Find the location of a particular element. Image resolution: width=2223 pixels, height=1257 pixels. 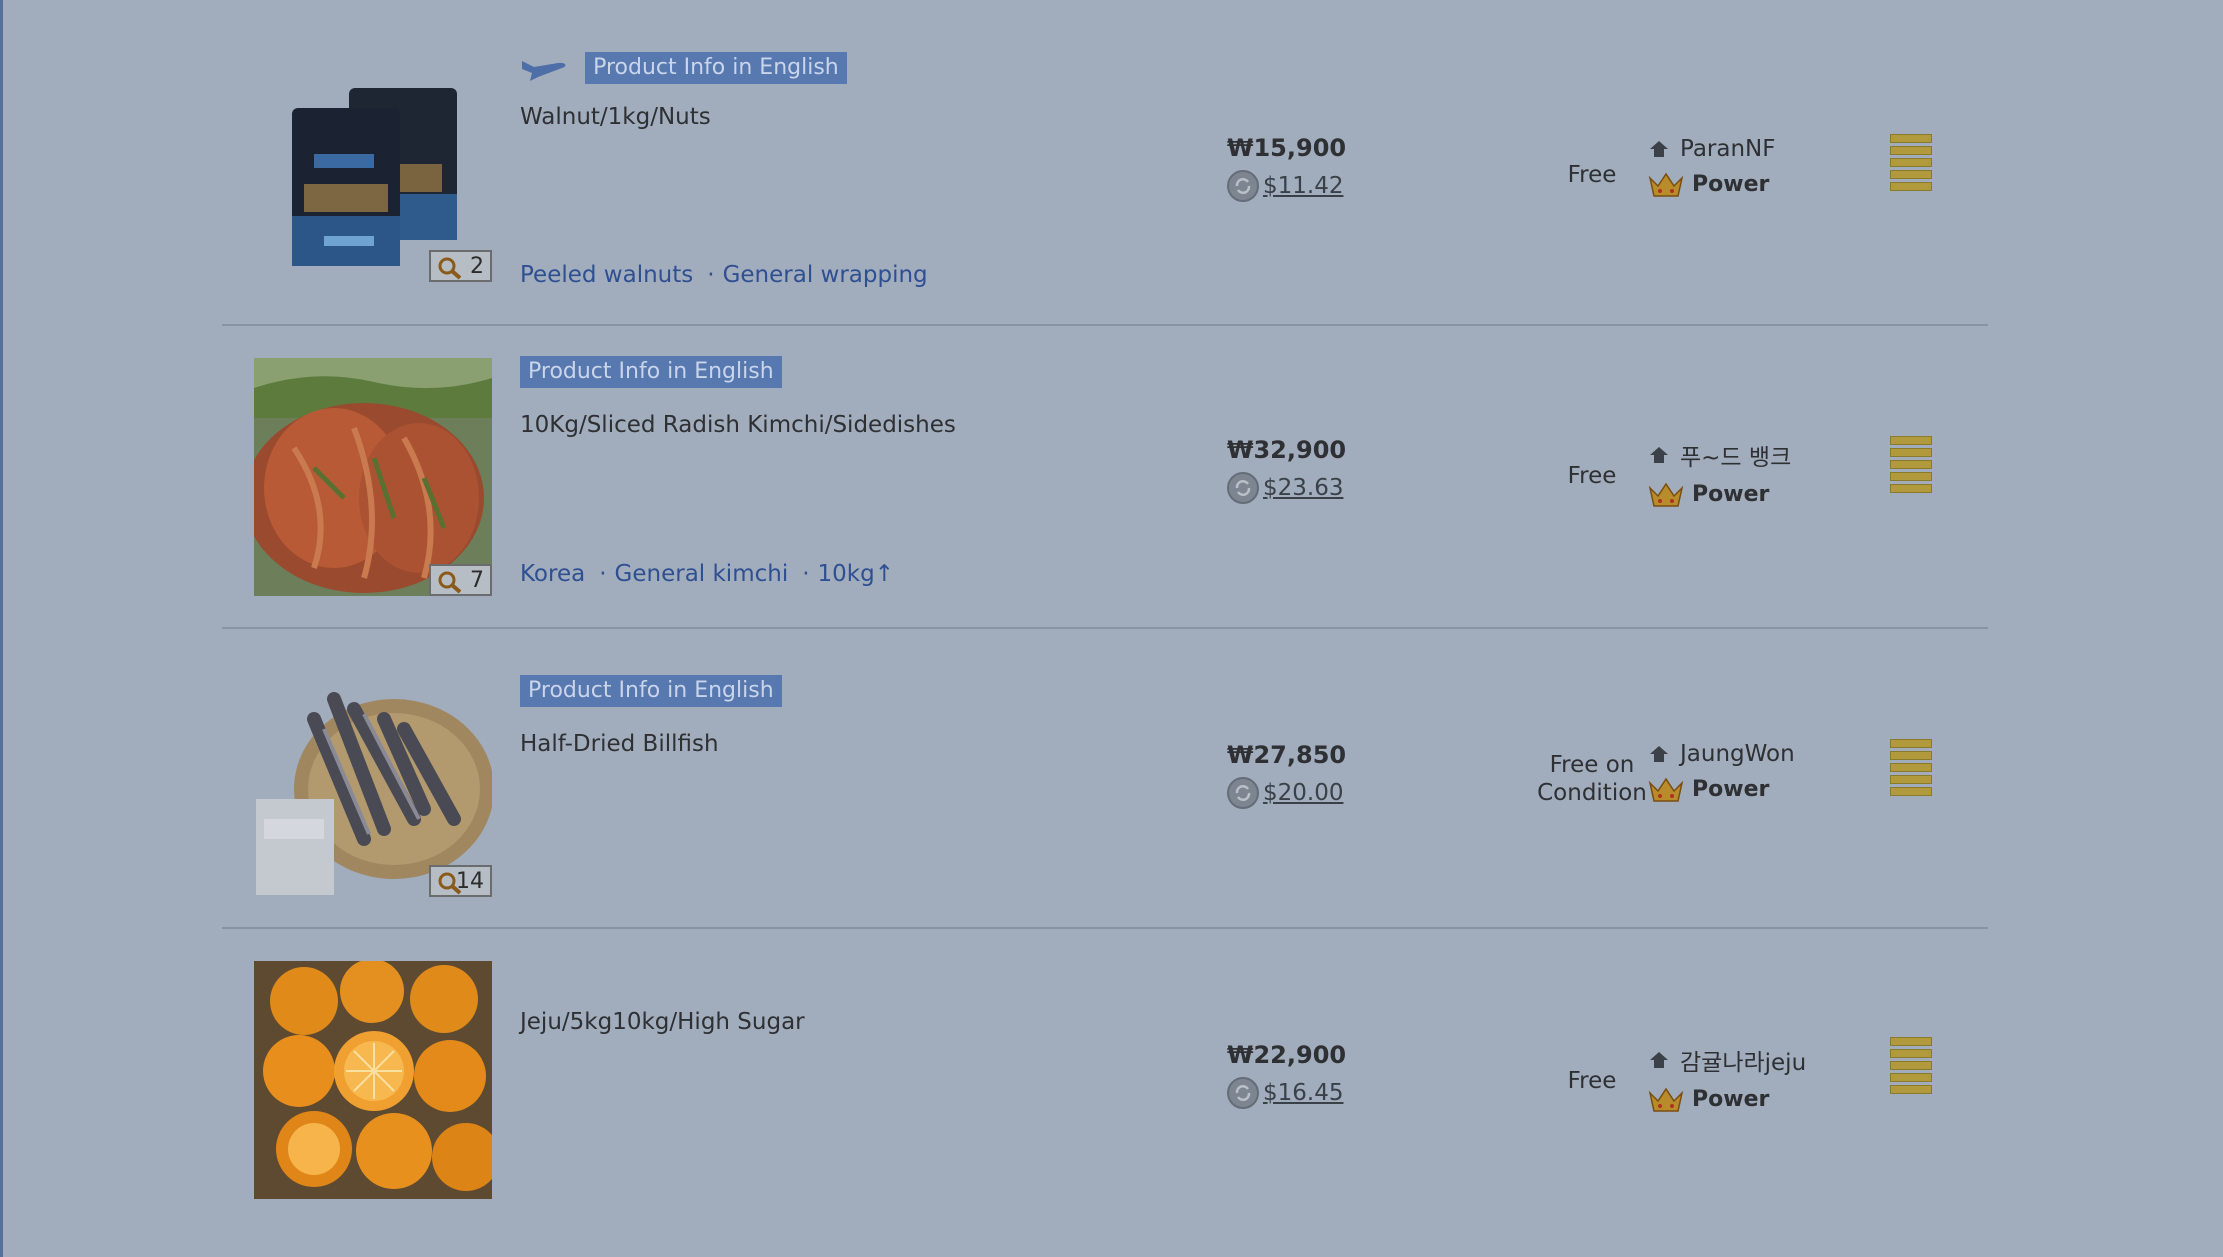

product-info: Jeju/5kg10kg/High Sugar is located at coordinates (662, 1022).